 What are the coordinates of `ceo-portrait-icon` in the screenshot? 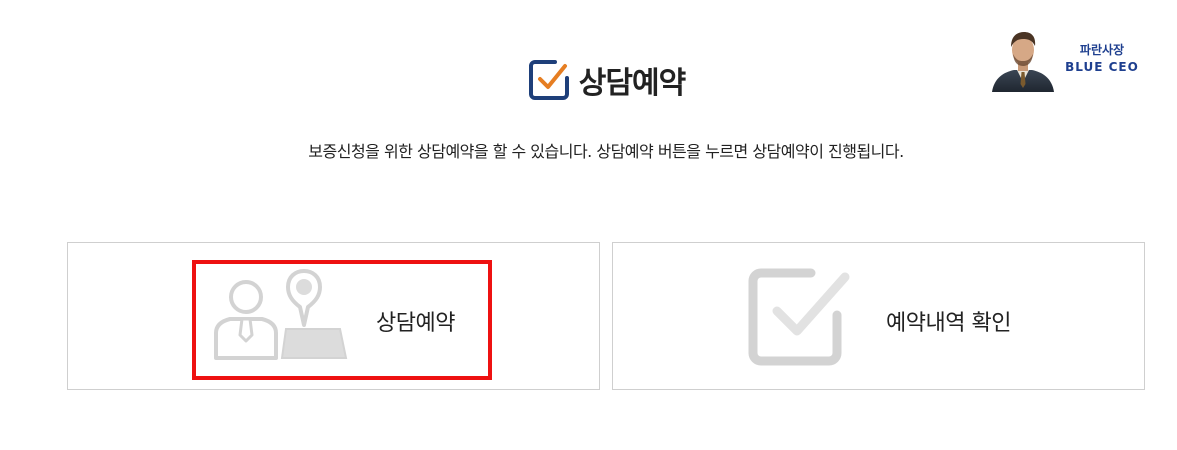 It's located at (1023, 62).